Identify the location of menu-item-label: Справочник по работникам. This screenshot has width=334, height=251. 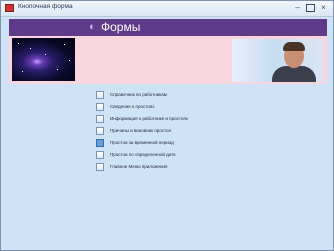
(138, 94).